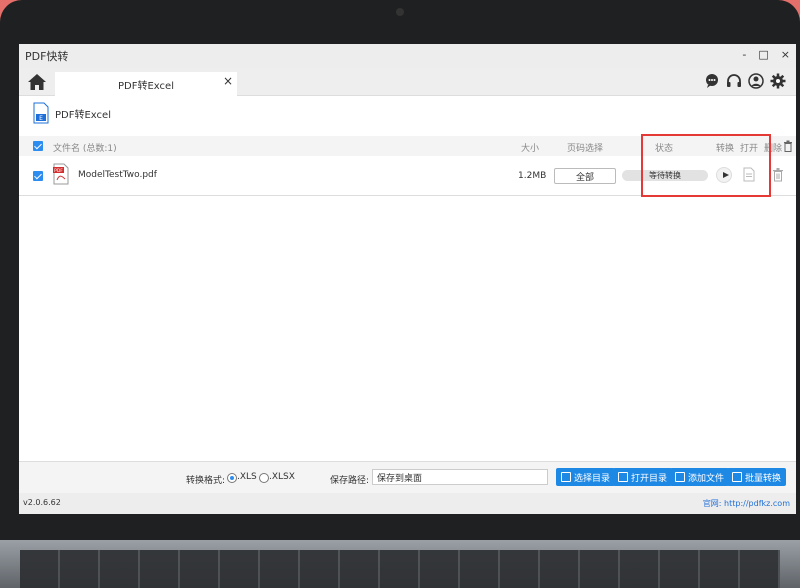  Describe the element at coordinates (706, 165) in the screenshot. I see `highlight-box` at that location.